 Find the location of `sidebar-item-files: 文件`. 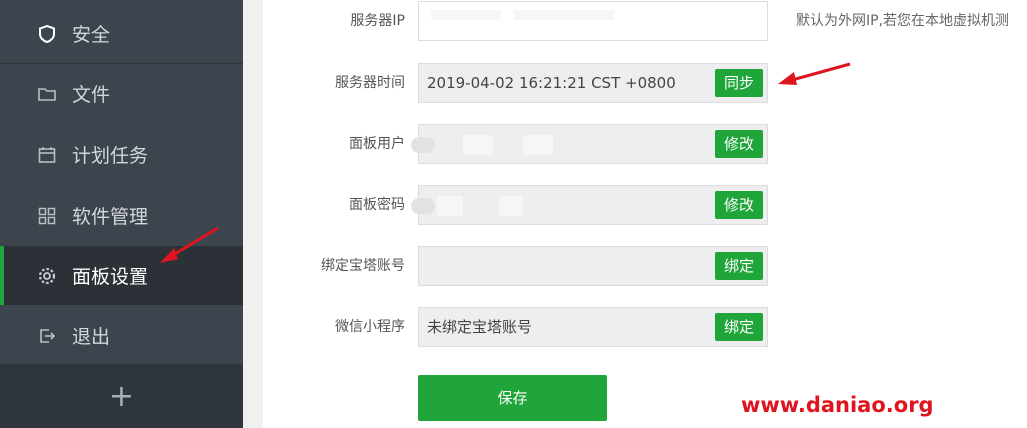

sidebar-item-files: 文件 is located at coordinates (121, 93).